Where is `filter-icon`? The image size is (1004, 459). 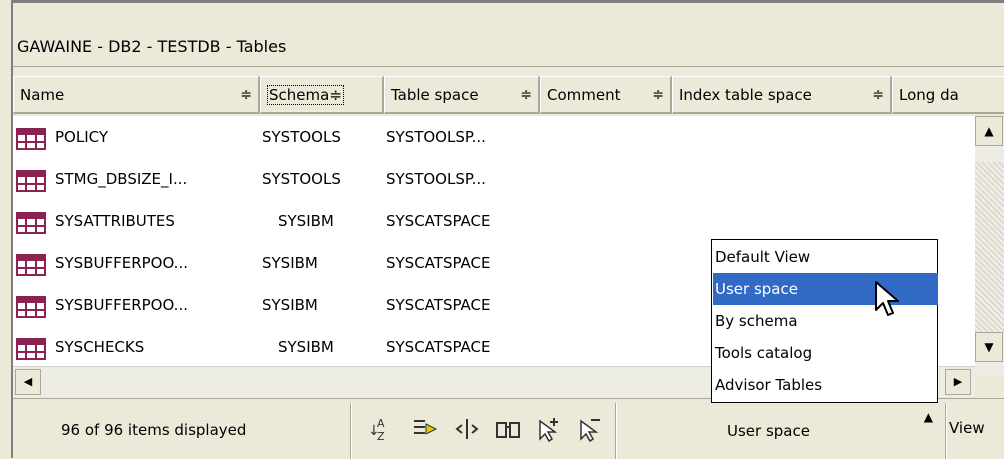
filter-icon is located at coordinates (425, 429).